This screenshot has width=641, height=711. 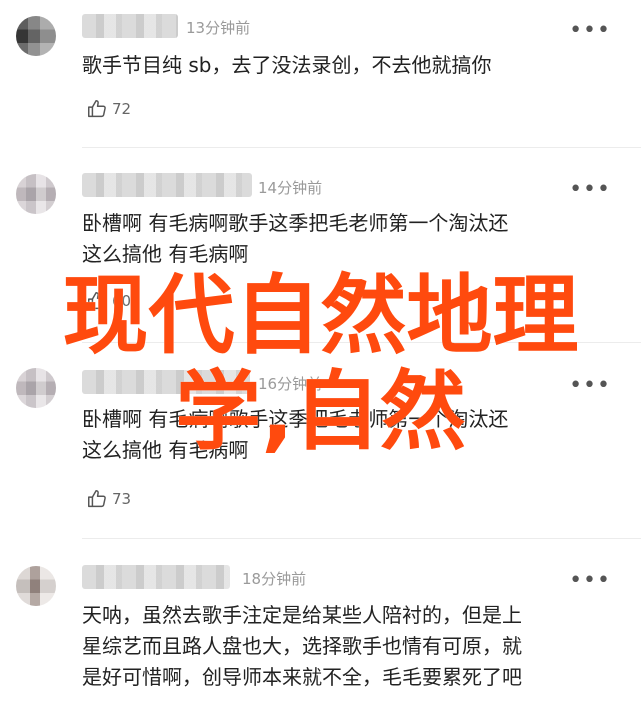 I want to click on like-button: 72, so click(x=108, y=109).